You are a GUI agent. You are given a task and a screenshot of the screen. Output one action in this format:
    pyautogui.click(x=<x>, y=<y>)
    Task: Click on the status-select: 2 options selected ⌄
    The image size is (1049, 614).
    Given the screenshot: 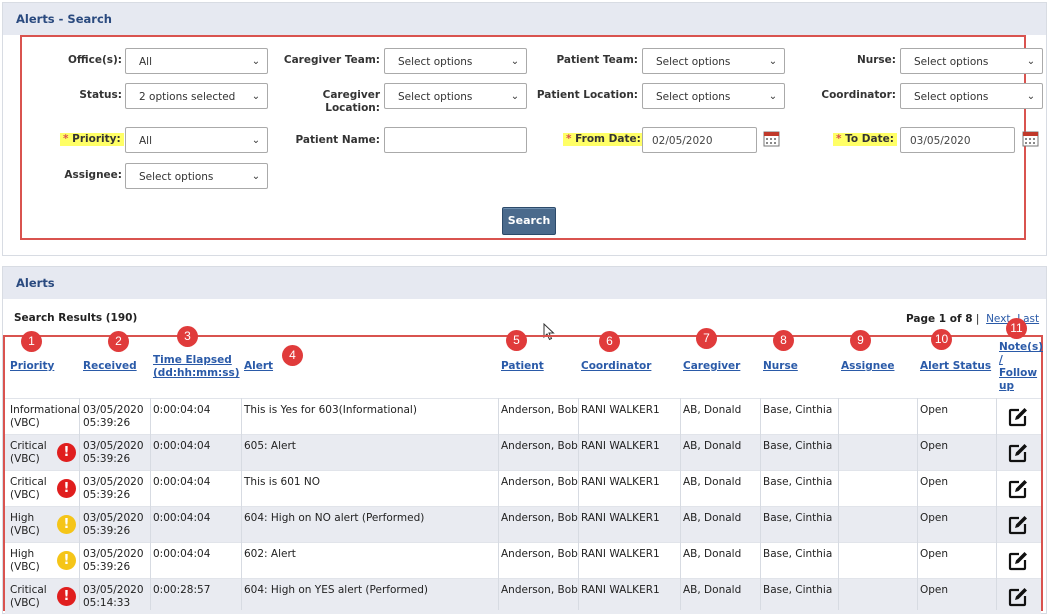 What is the action you would take?
    pyautogui.click(x=196, y=96)
    